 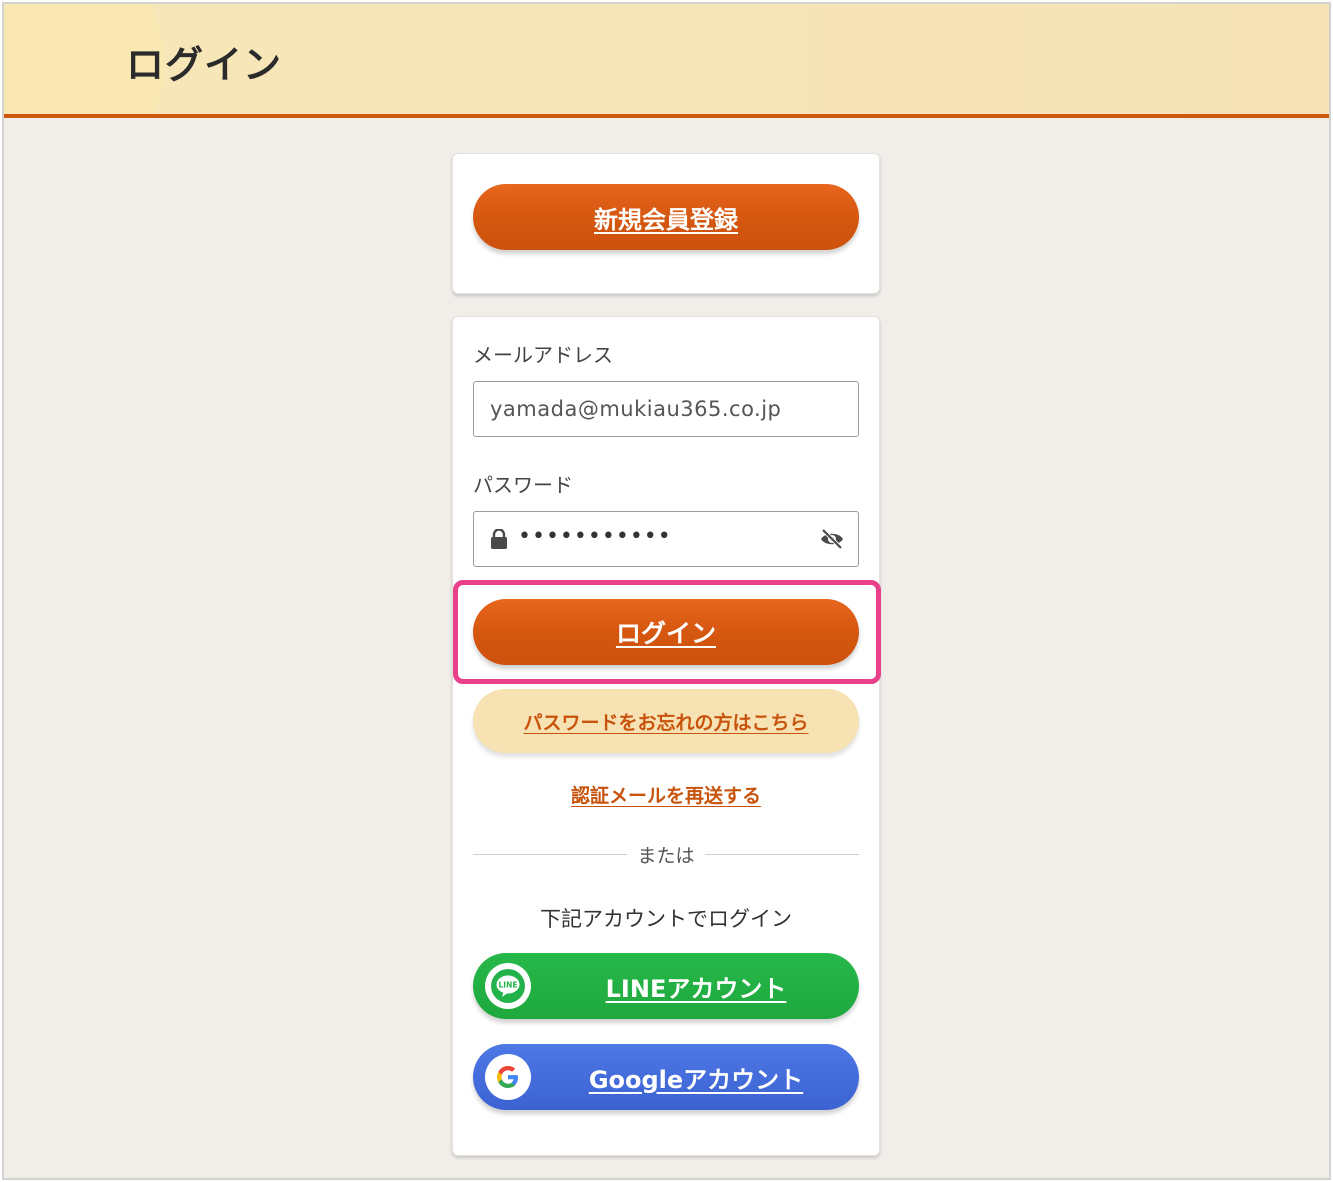 What do you see at coordinates (696, 988) in the screenshot?
I see `line-button-label: LINEアカウント` at bounding box center [696, 988].